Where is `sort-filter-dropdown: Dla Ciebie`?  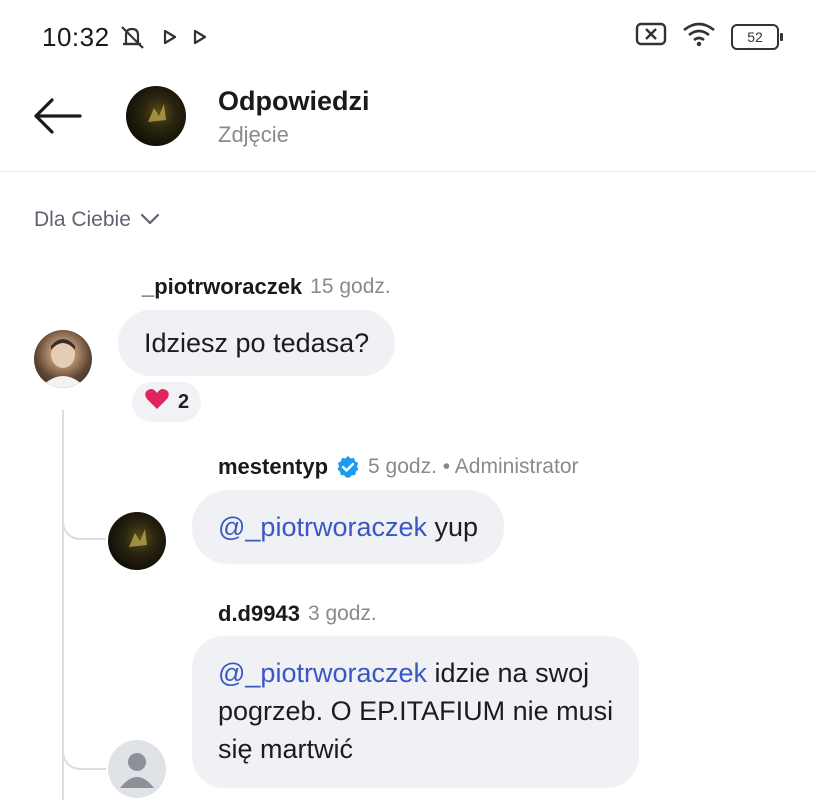
sort-filter-dropdown: Dla Ciebie is located at coordinates (97, 220).